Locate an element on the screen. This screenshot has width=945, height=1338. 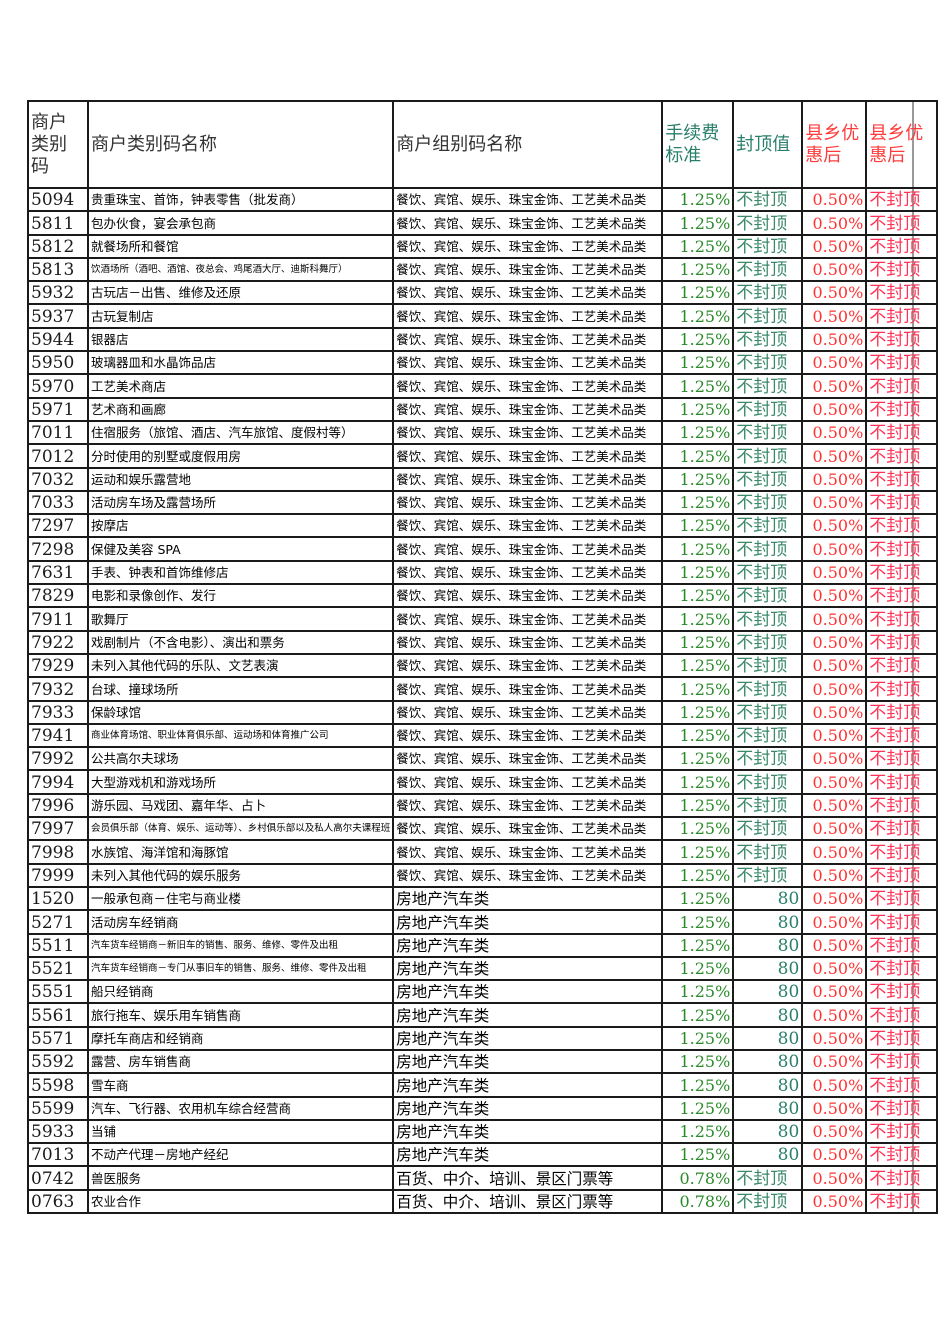
cell-code: 7911 is located at coordinates (58, 619).